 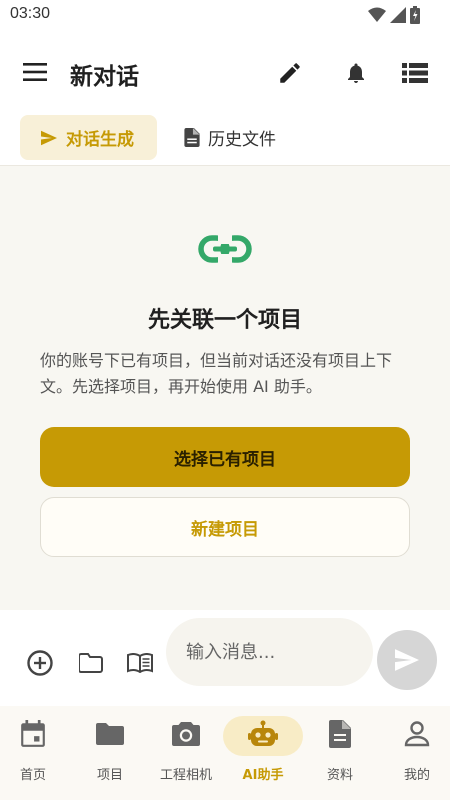 I want to click on book-icon, so click(x=140, y=663).